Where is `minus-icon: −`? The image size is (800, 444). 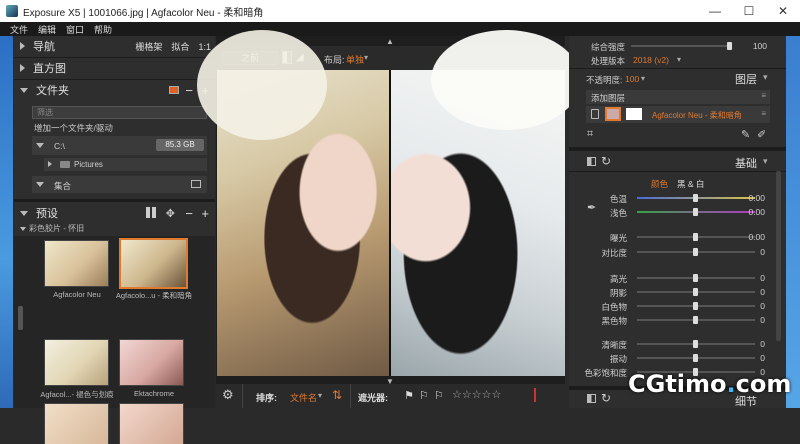 minus-icon: − is located at coordinates (189, 213).